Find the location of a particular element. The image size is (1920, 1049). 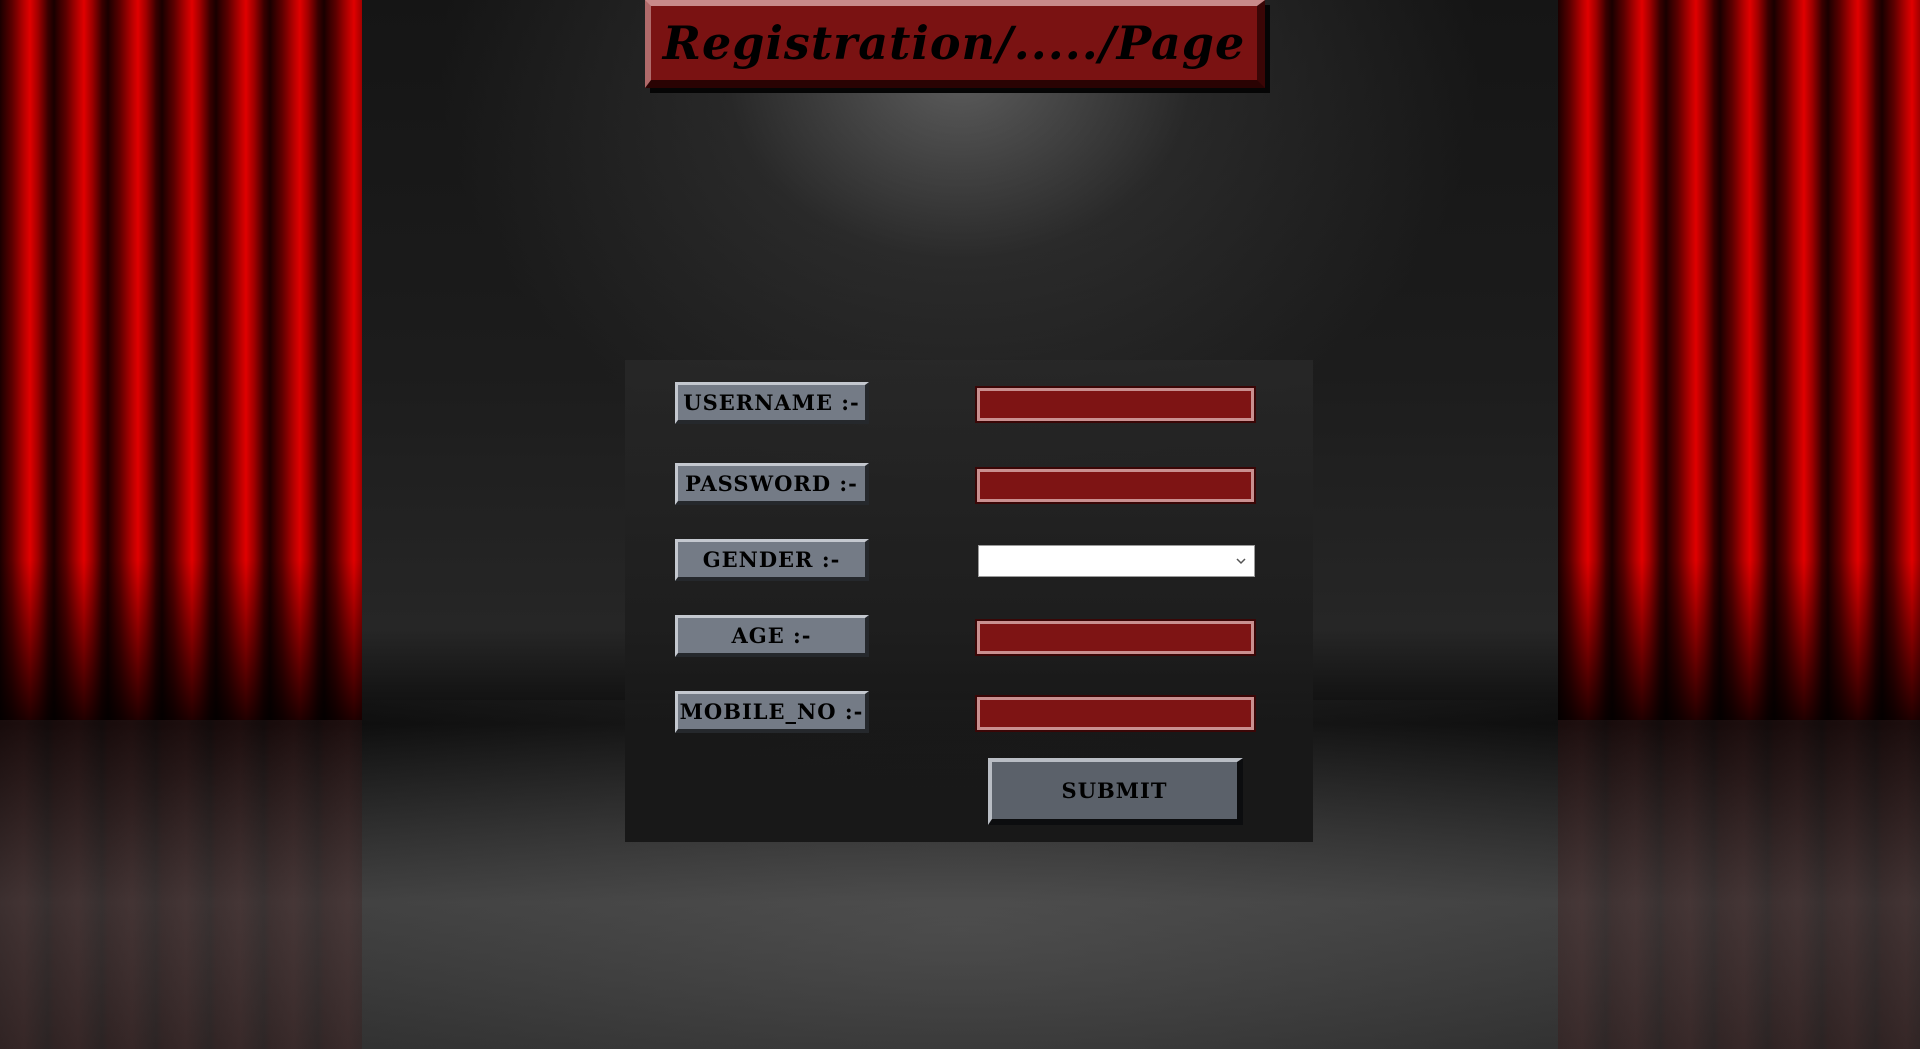

page-title-banner: Registration/...../Page is located at coordinates (955, 44).